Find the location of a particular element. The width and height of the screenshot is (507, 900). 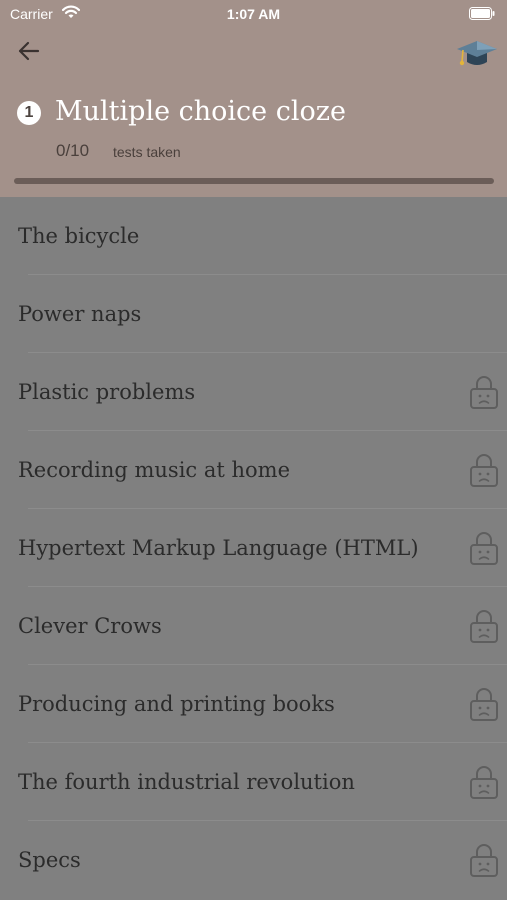

list-item-label: Specs is located at coordinates (49, 860).